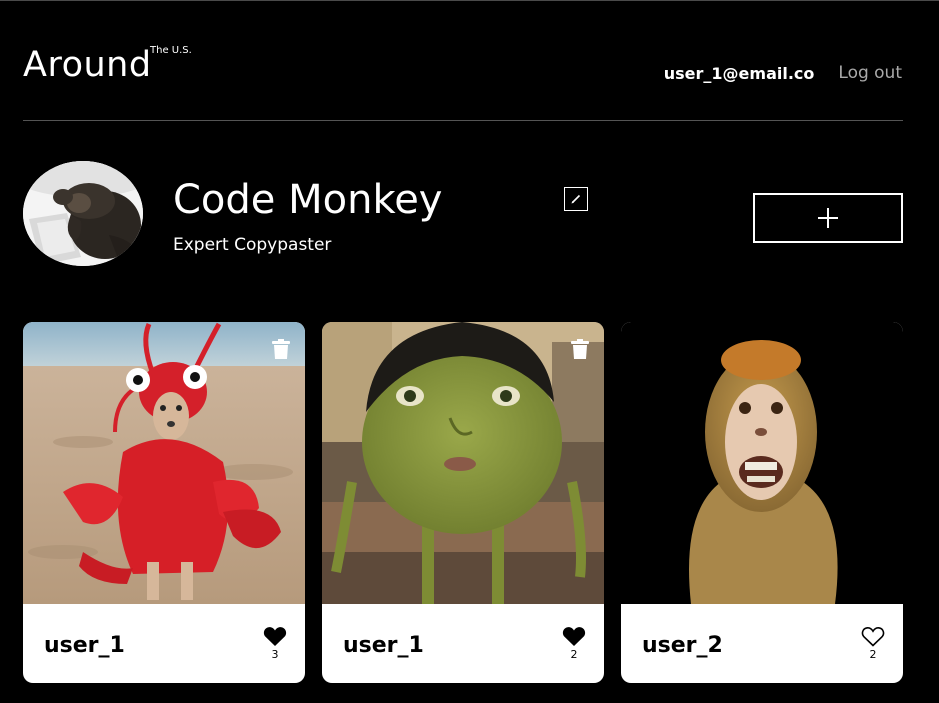 This screenshot has width=939, height=703. Describe the element at coordinates (308, 200) in the screenshot. I see `profile-name: Code Monkey` at that location.